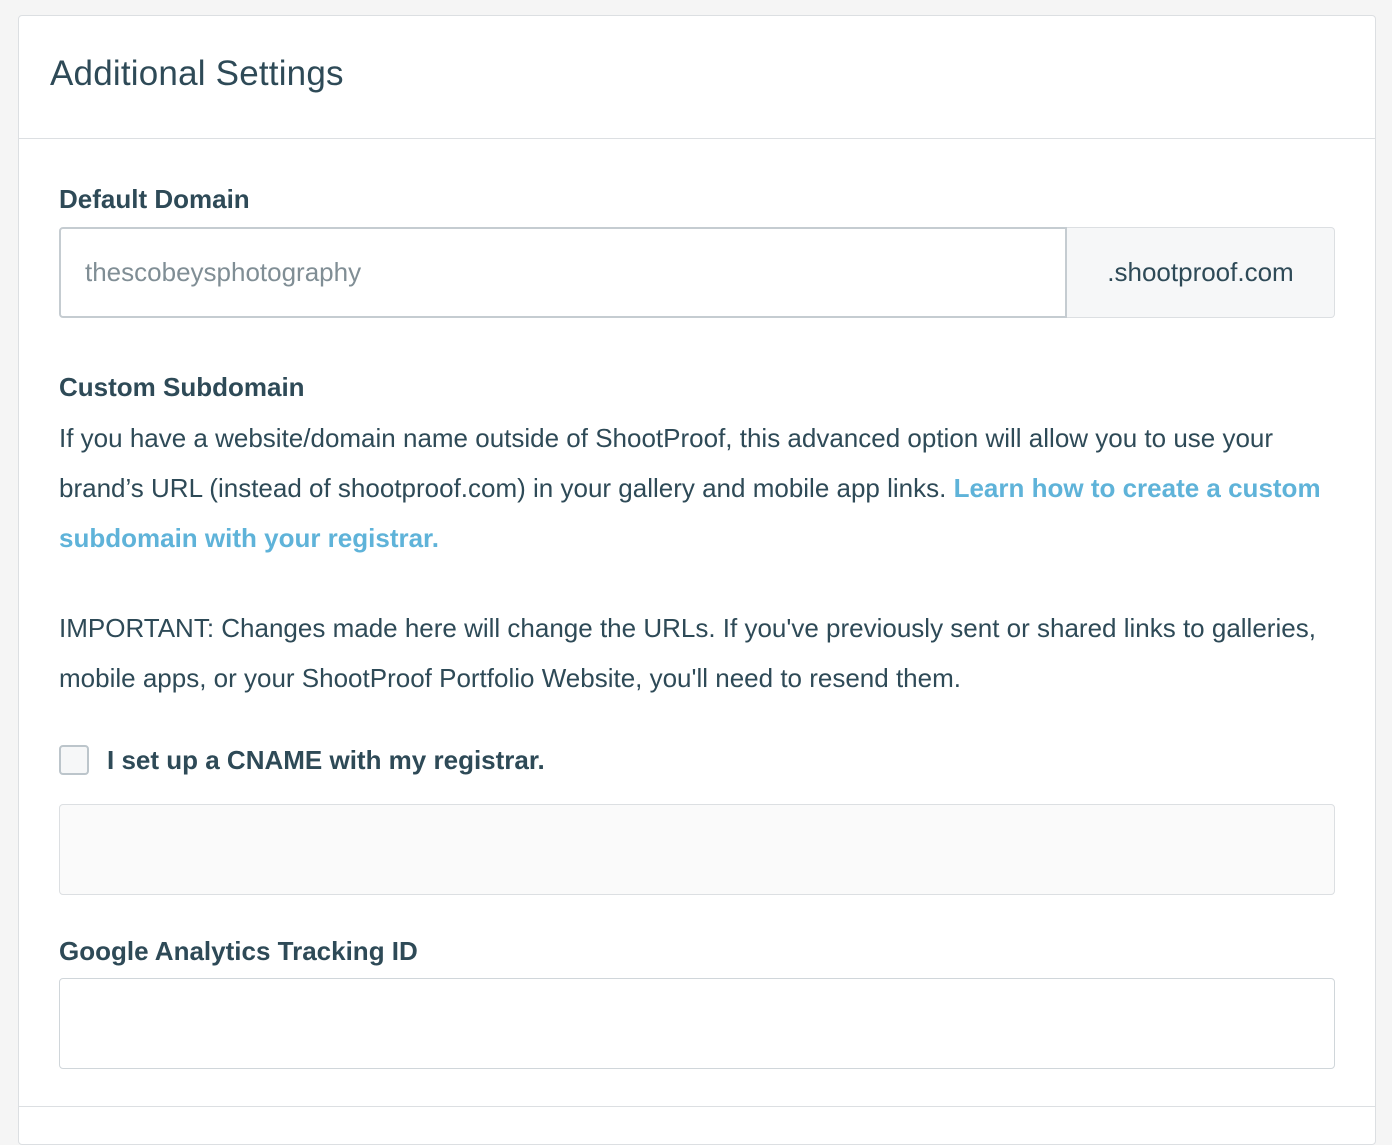 This screenshot has width=1392, height=1145. Describe the element at coordinates (74, 760) in the screenshot. I see `cname-checkbox` at that location.